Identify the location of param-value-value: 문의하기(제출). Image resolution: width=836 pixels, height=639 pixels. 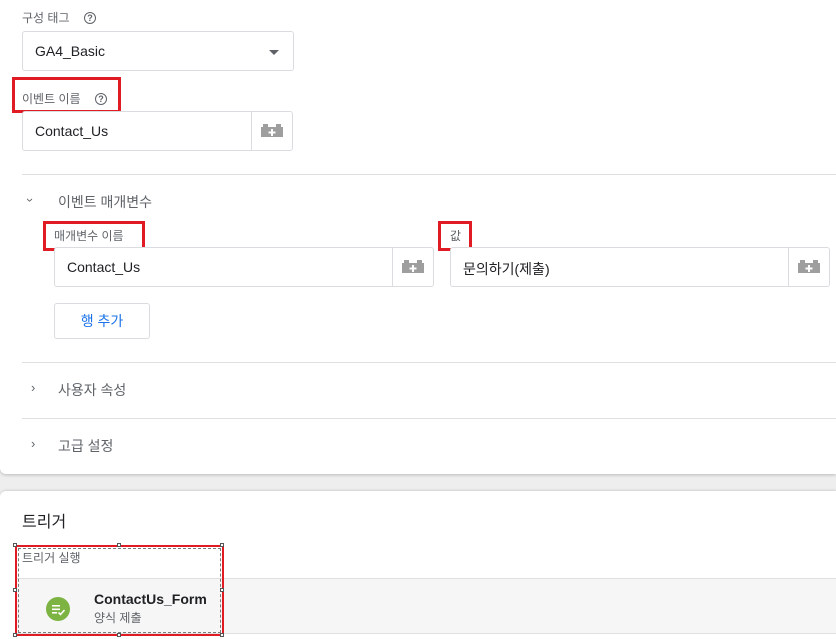
(506, 269).